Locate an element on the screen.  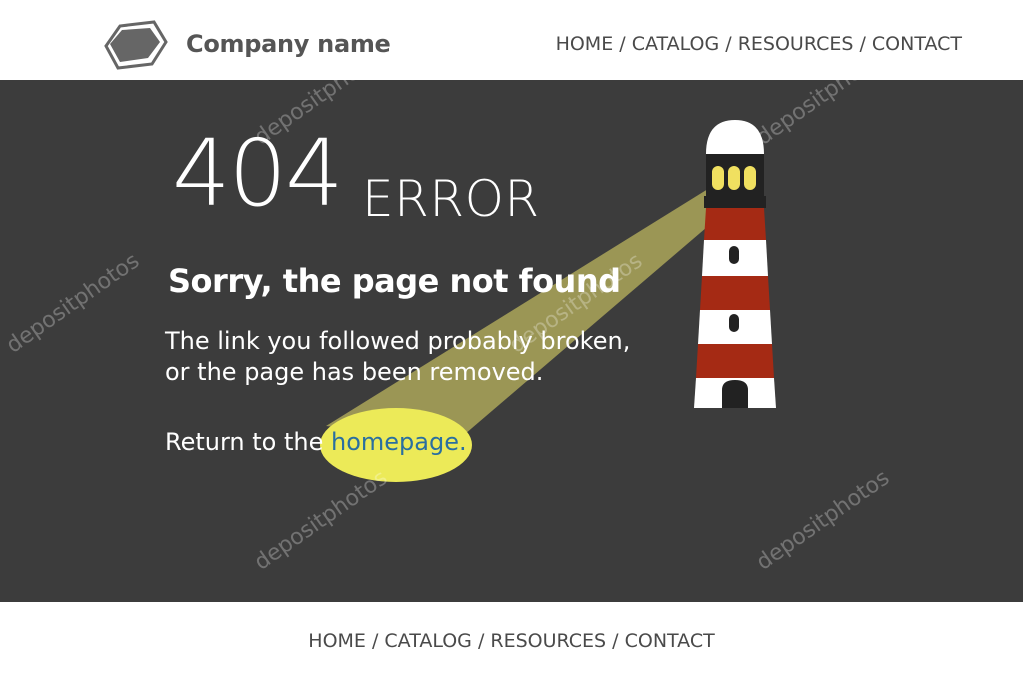
footer-nav: HOME / CATALOG / RESOURCES / CONTACT is located at coordinates (511, 641).